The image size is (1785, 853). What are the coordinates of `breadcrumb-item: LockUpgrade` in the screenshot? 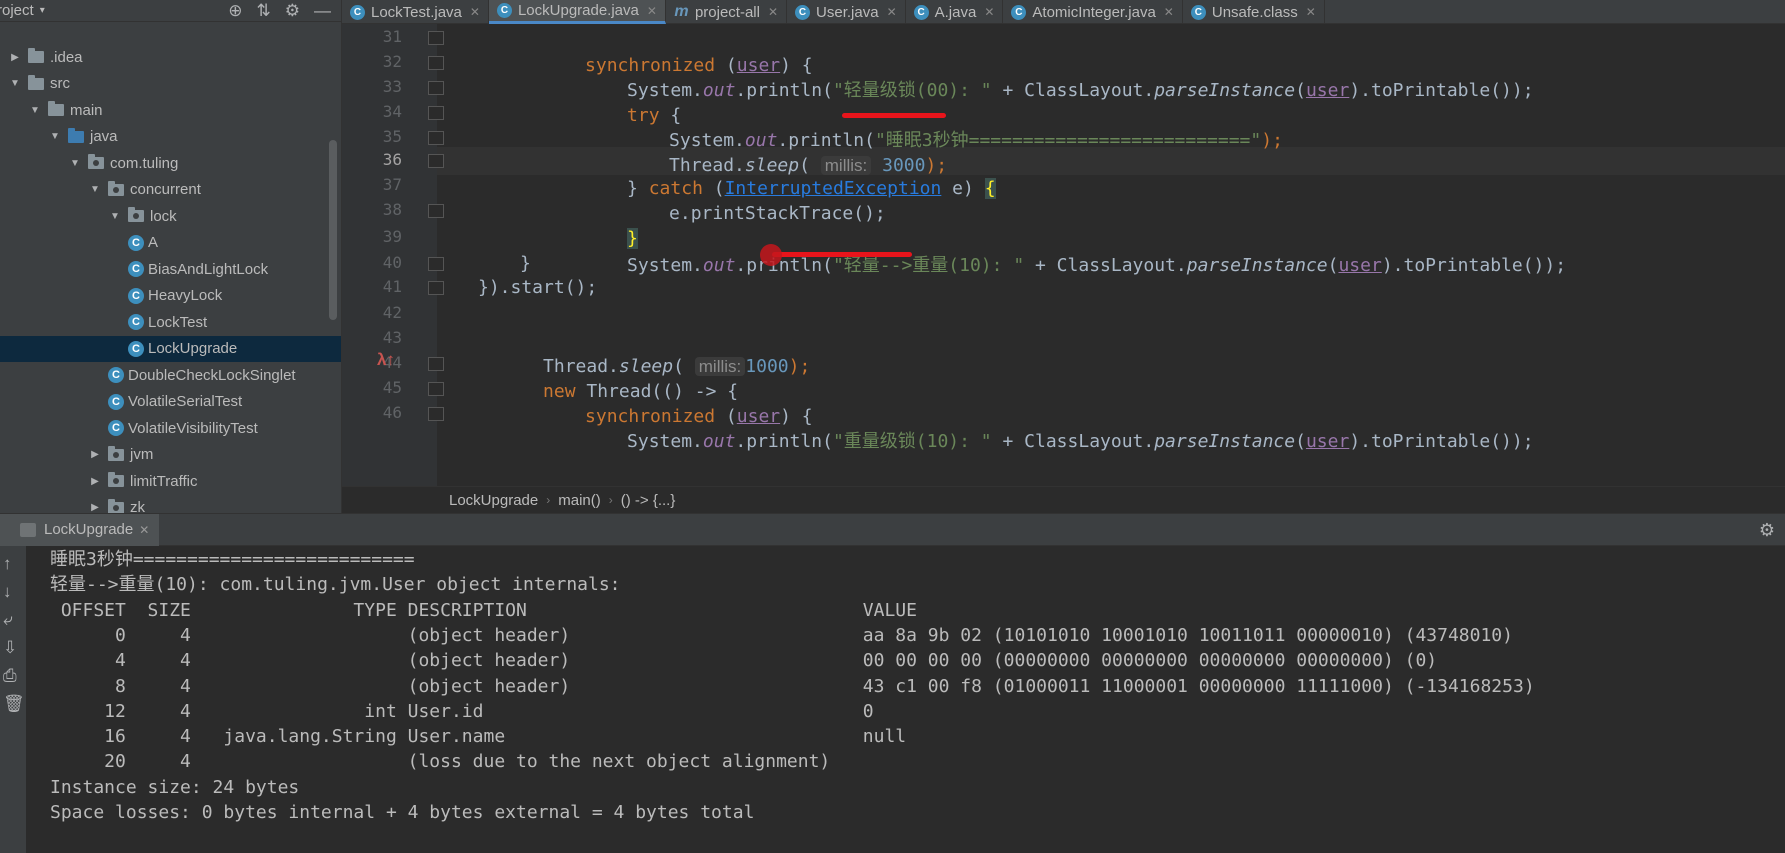 It's located at (493, 500).